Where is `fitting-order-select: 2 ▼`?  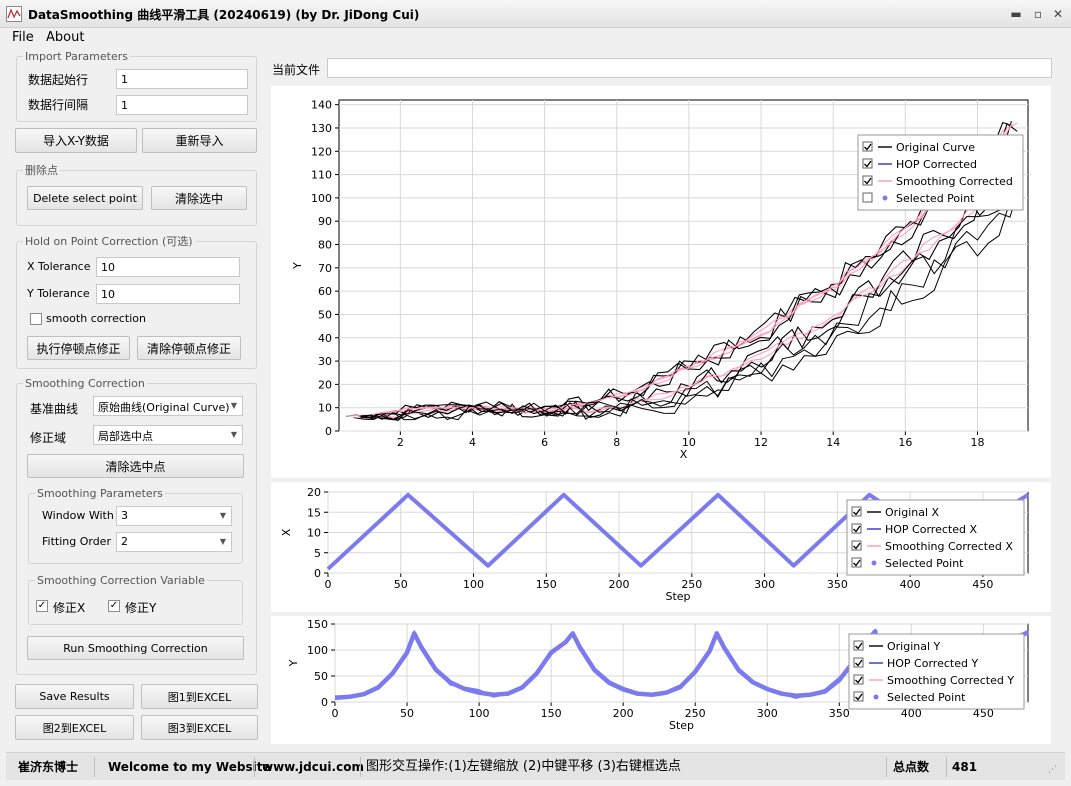 fitting-order-select: 2 ▼ is located at coordinates (174, 542).